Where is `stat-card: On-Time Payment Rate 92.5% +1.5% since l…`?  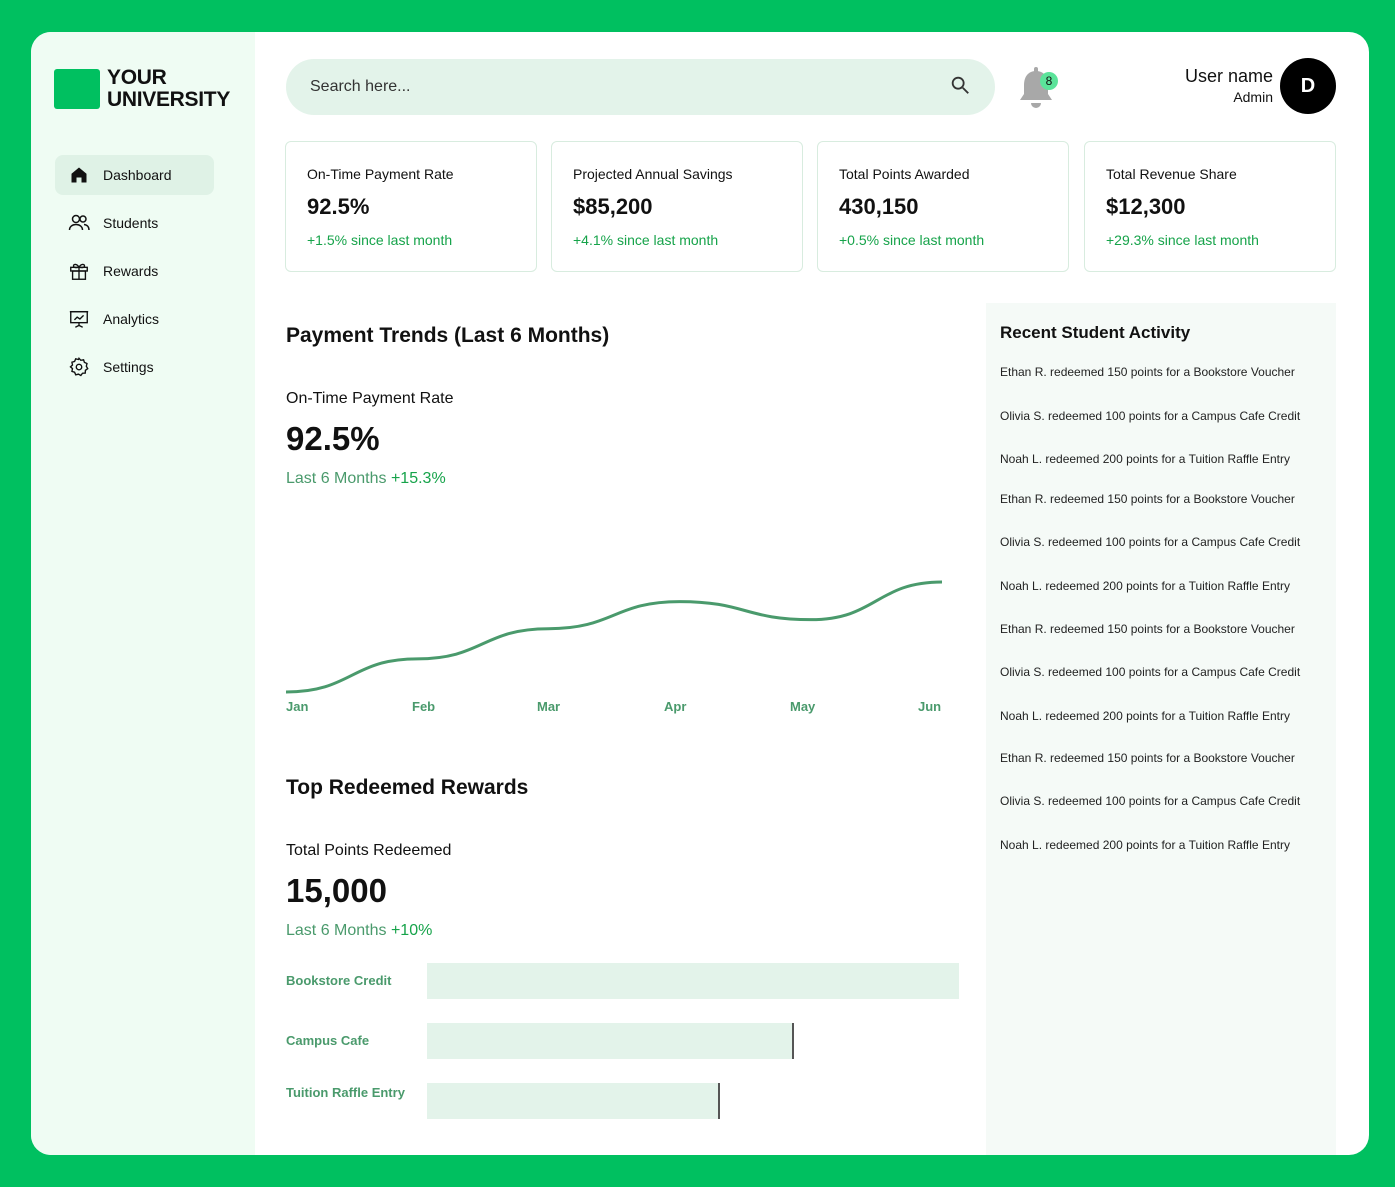 stat-card: On-Time Payment Rate 92.5% +1.5% since l… is located at coordinates (411, 206).